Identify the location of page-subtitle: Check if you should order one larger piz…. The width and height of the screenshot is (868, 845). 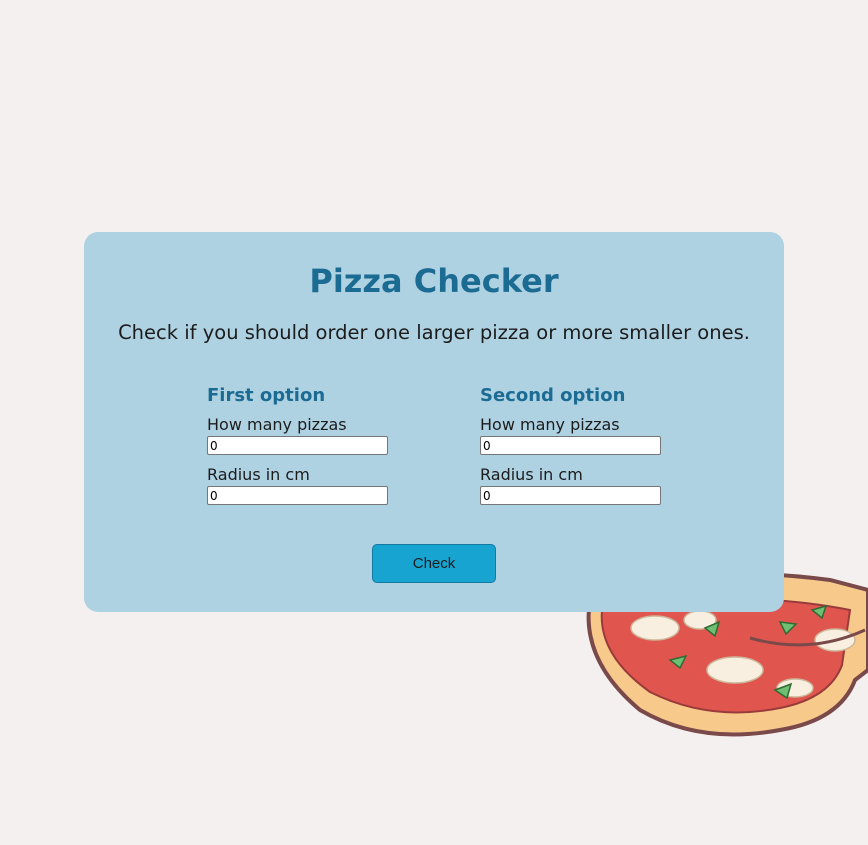
(434, 332).